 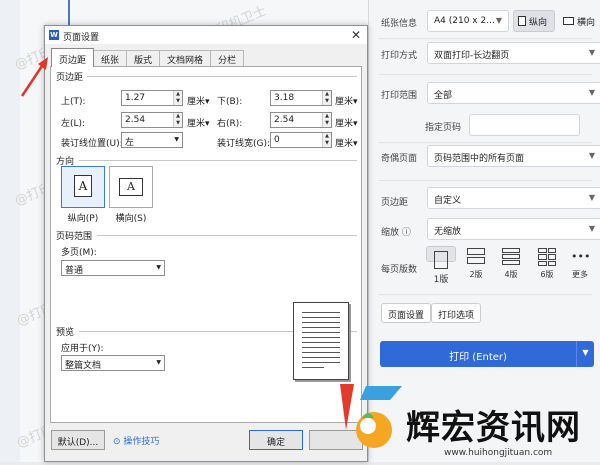 I want to click on right-margin-input: 2.54 ▲ ▼, so click(x=301, y=120).